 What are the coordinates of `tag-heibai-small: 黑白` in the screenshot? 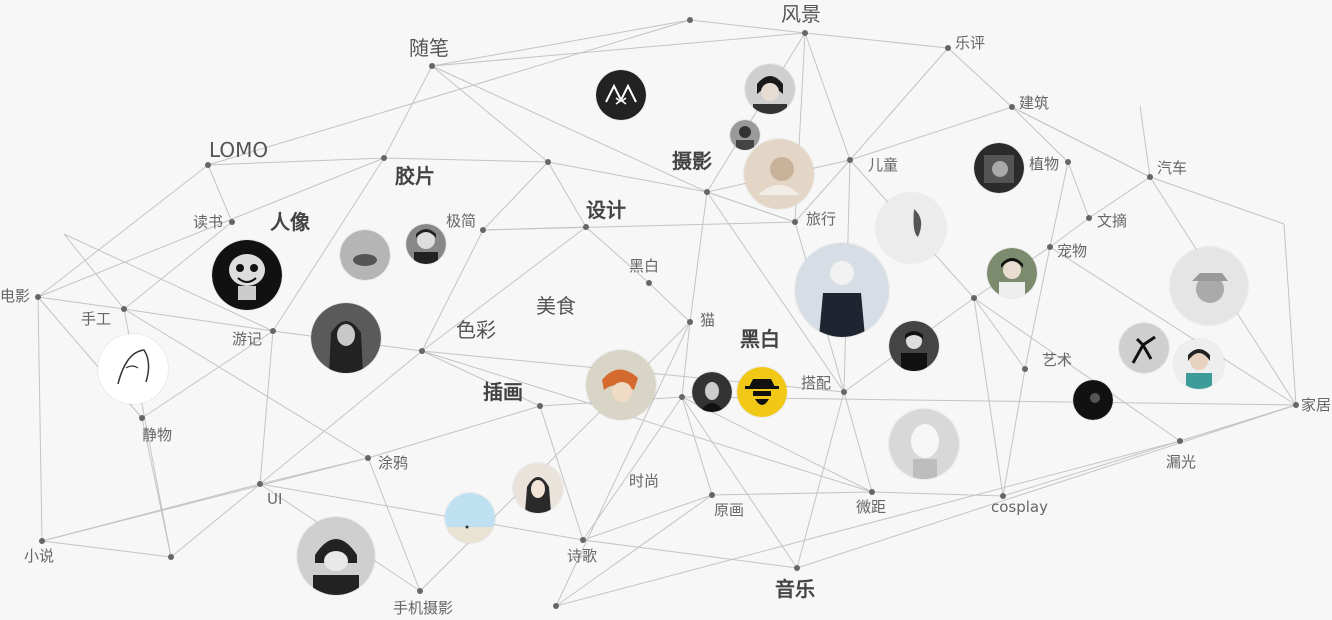 It's located at (644, 266).